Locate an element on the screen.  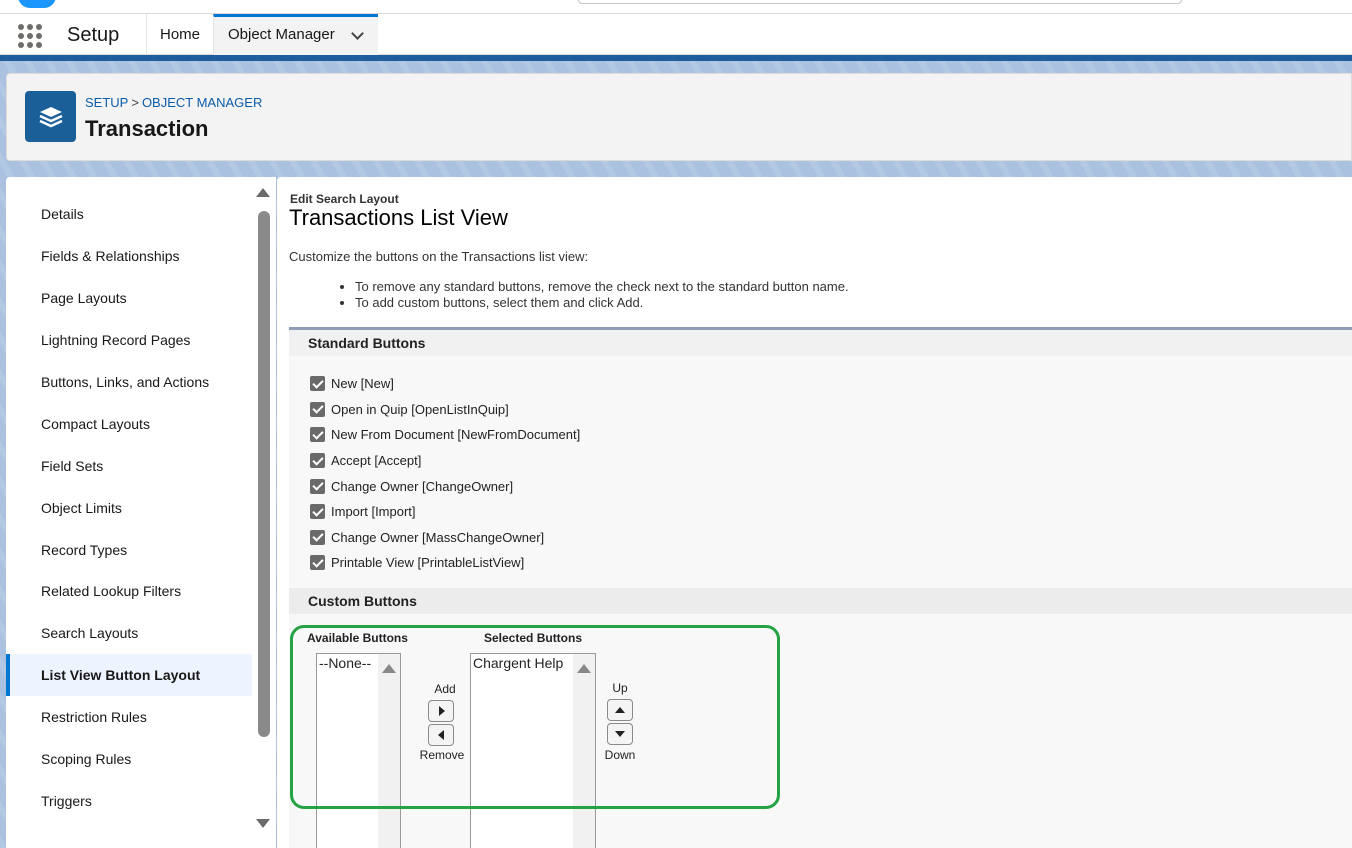
checkbox-import is located at coordinates (317, 512).